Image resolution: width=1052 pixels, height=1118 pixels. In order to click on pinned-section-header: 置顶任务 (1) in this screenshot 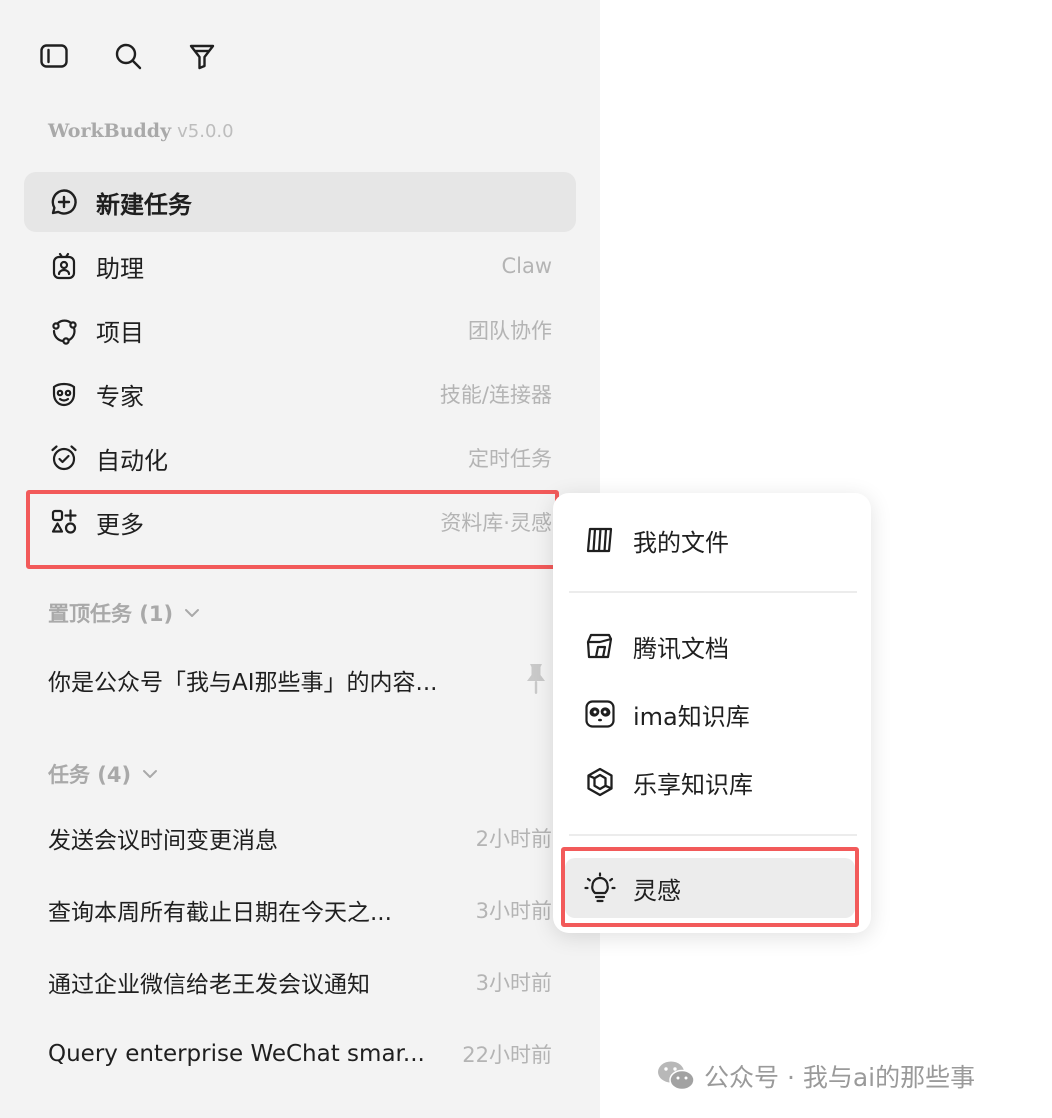, I will do `click(124, 613)`.